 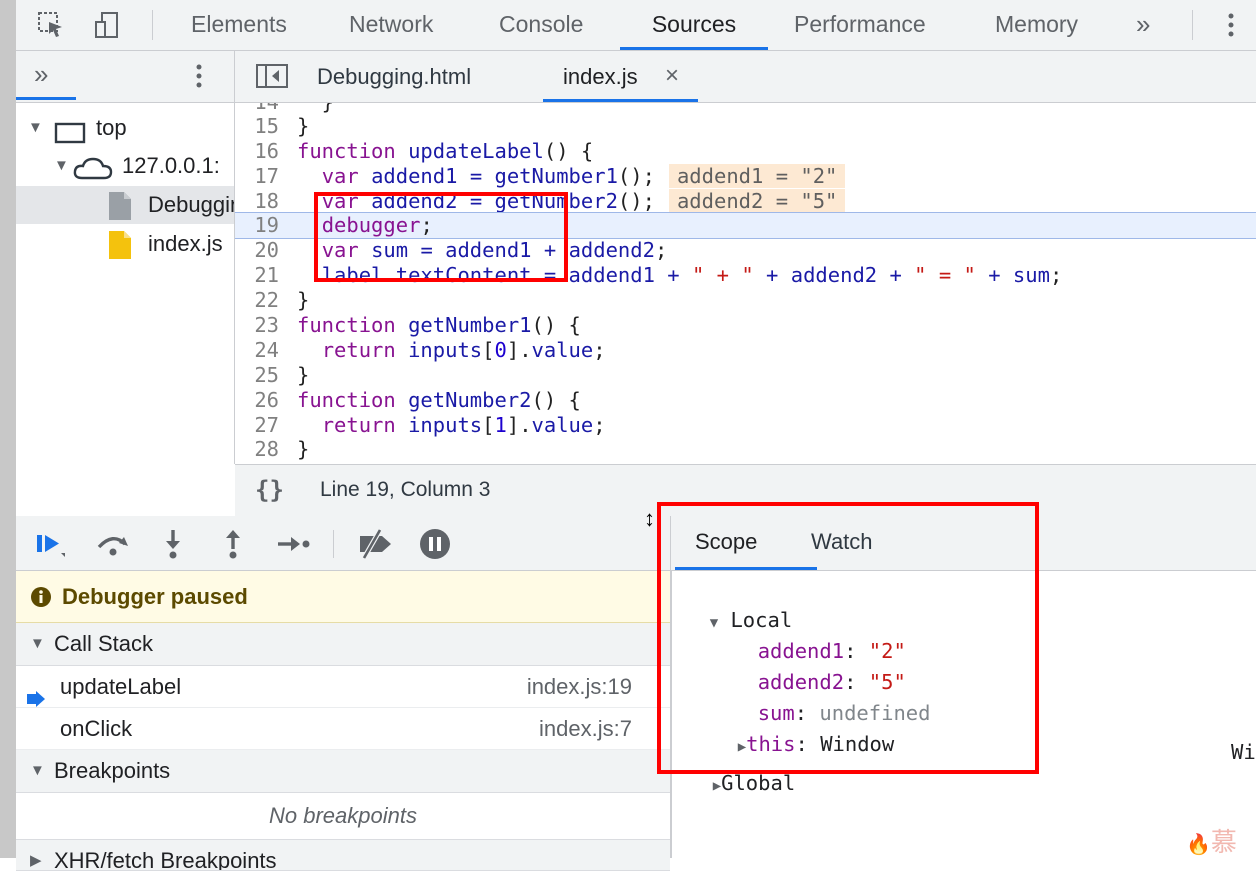 What do you see at coordinates (51, 546) in the screenshot?
I see `resume-icon` at bounding box center [51, 546].